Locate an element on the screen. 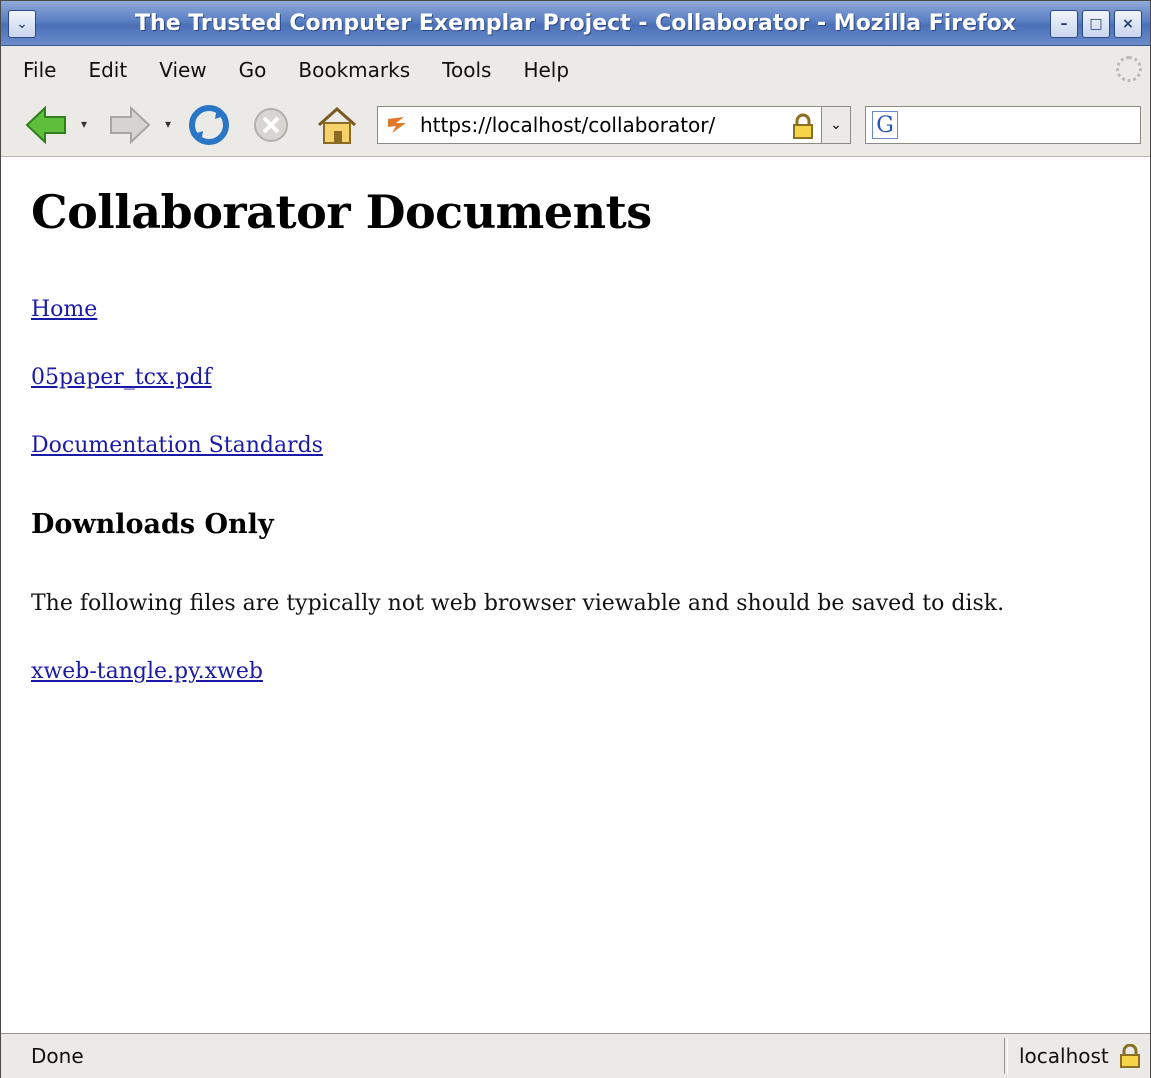 This screenshot has width=1151, height=1078. menu-file: File is located at coordinates (39, 70).